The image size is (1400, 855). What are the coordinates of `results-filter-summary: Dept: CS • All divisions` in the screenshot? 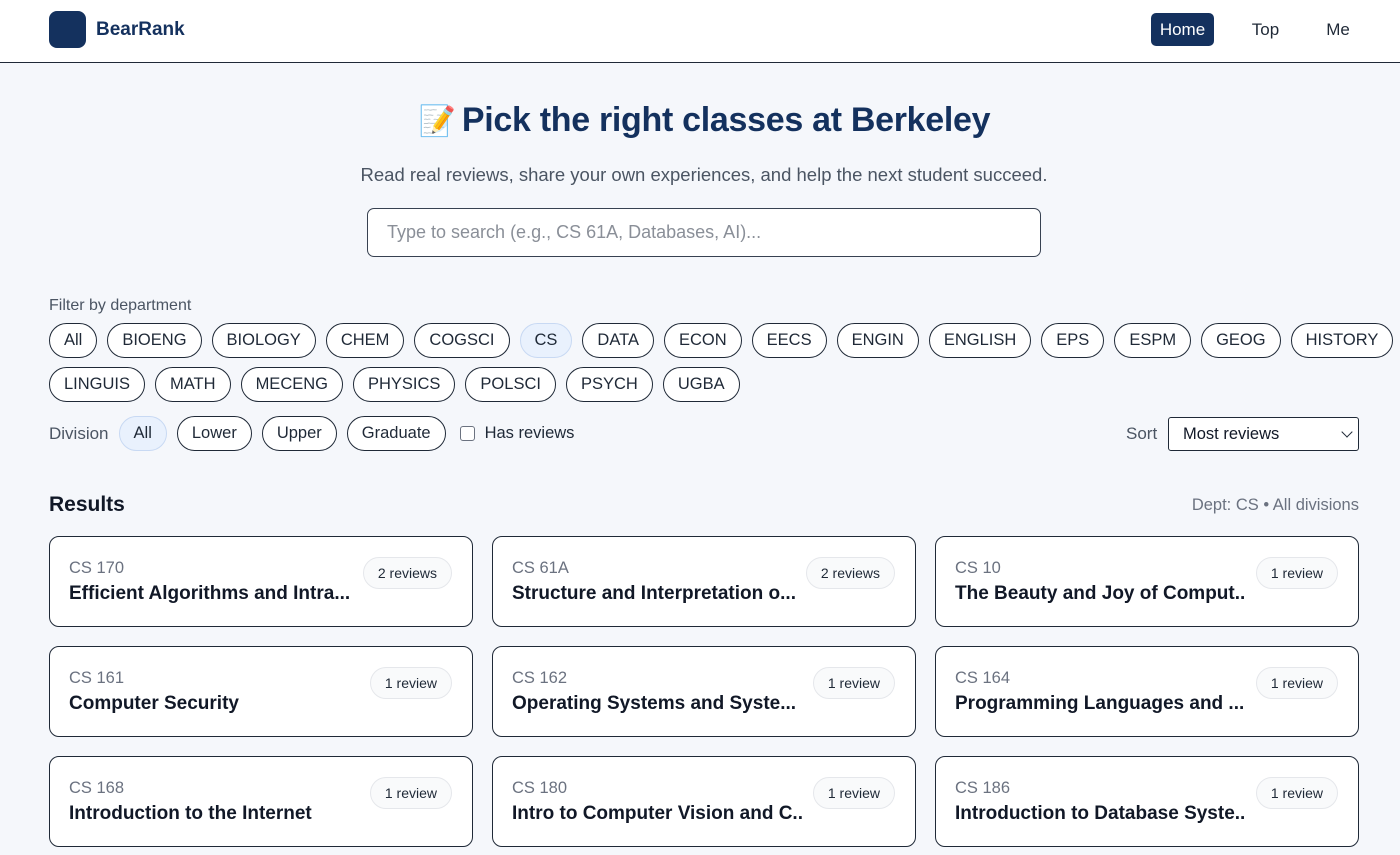 It's located at (1275, 505).